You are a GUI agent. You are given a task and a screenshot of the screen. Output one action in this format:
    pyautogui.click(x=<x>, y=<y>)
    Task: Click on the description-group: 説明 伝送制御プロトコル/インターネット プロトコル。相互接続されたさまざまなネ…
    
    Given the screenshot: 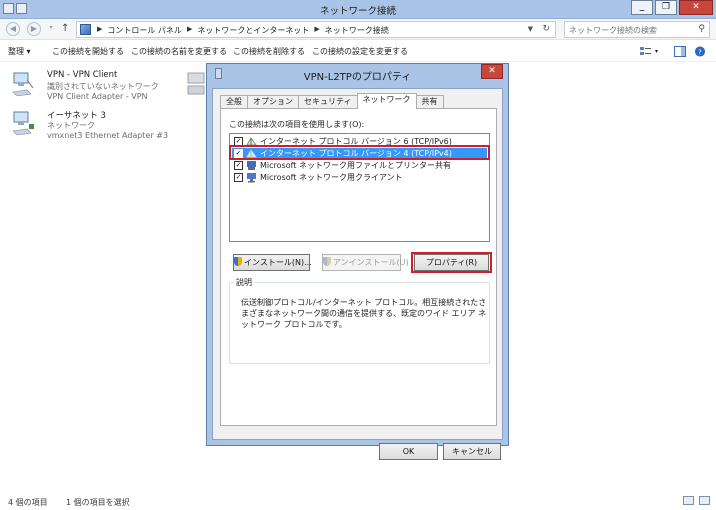 What is the action you would take?
    pyautogui.click(x=359, y=320)
    